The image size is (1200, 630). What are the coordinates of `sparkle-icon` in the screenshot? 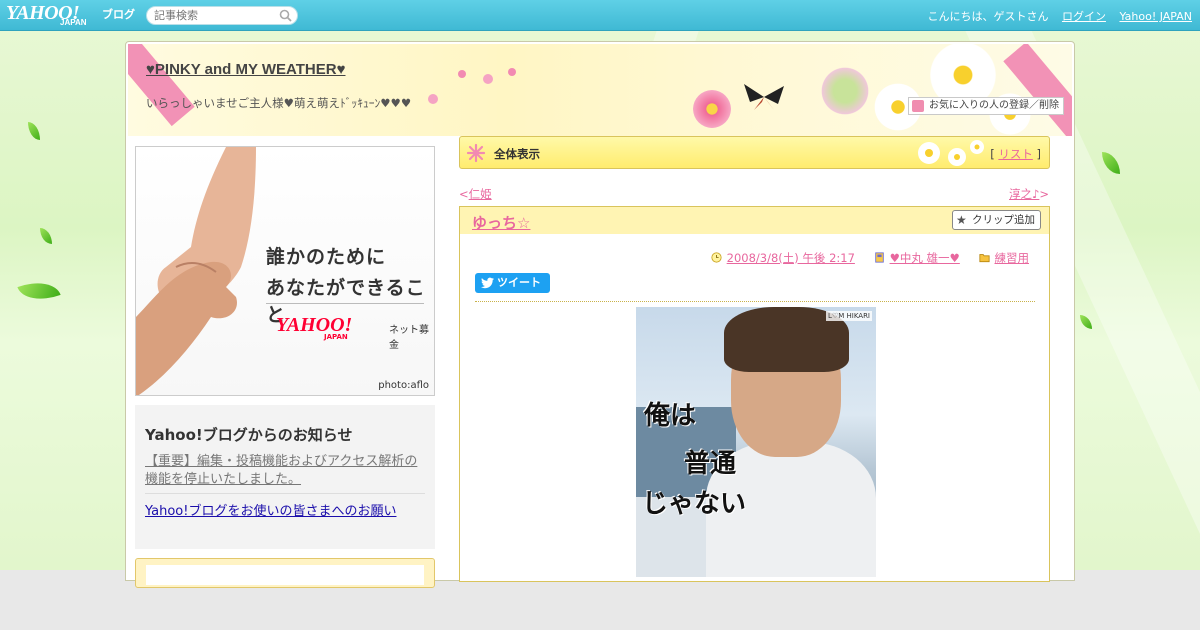 It's located at (476, 153).